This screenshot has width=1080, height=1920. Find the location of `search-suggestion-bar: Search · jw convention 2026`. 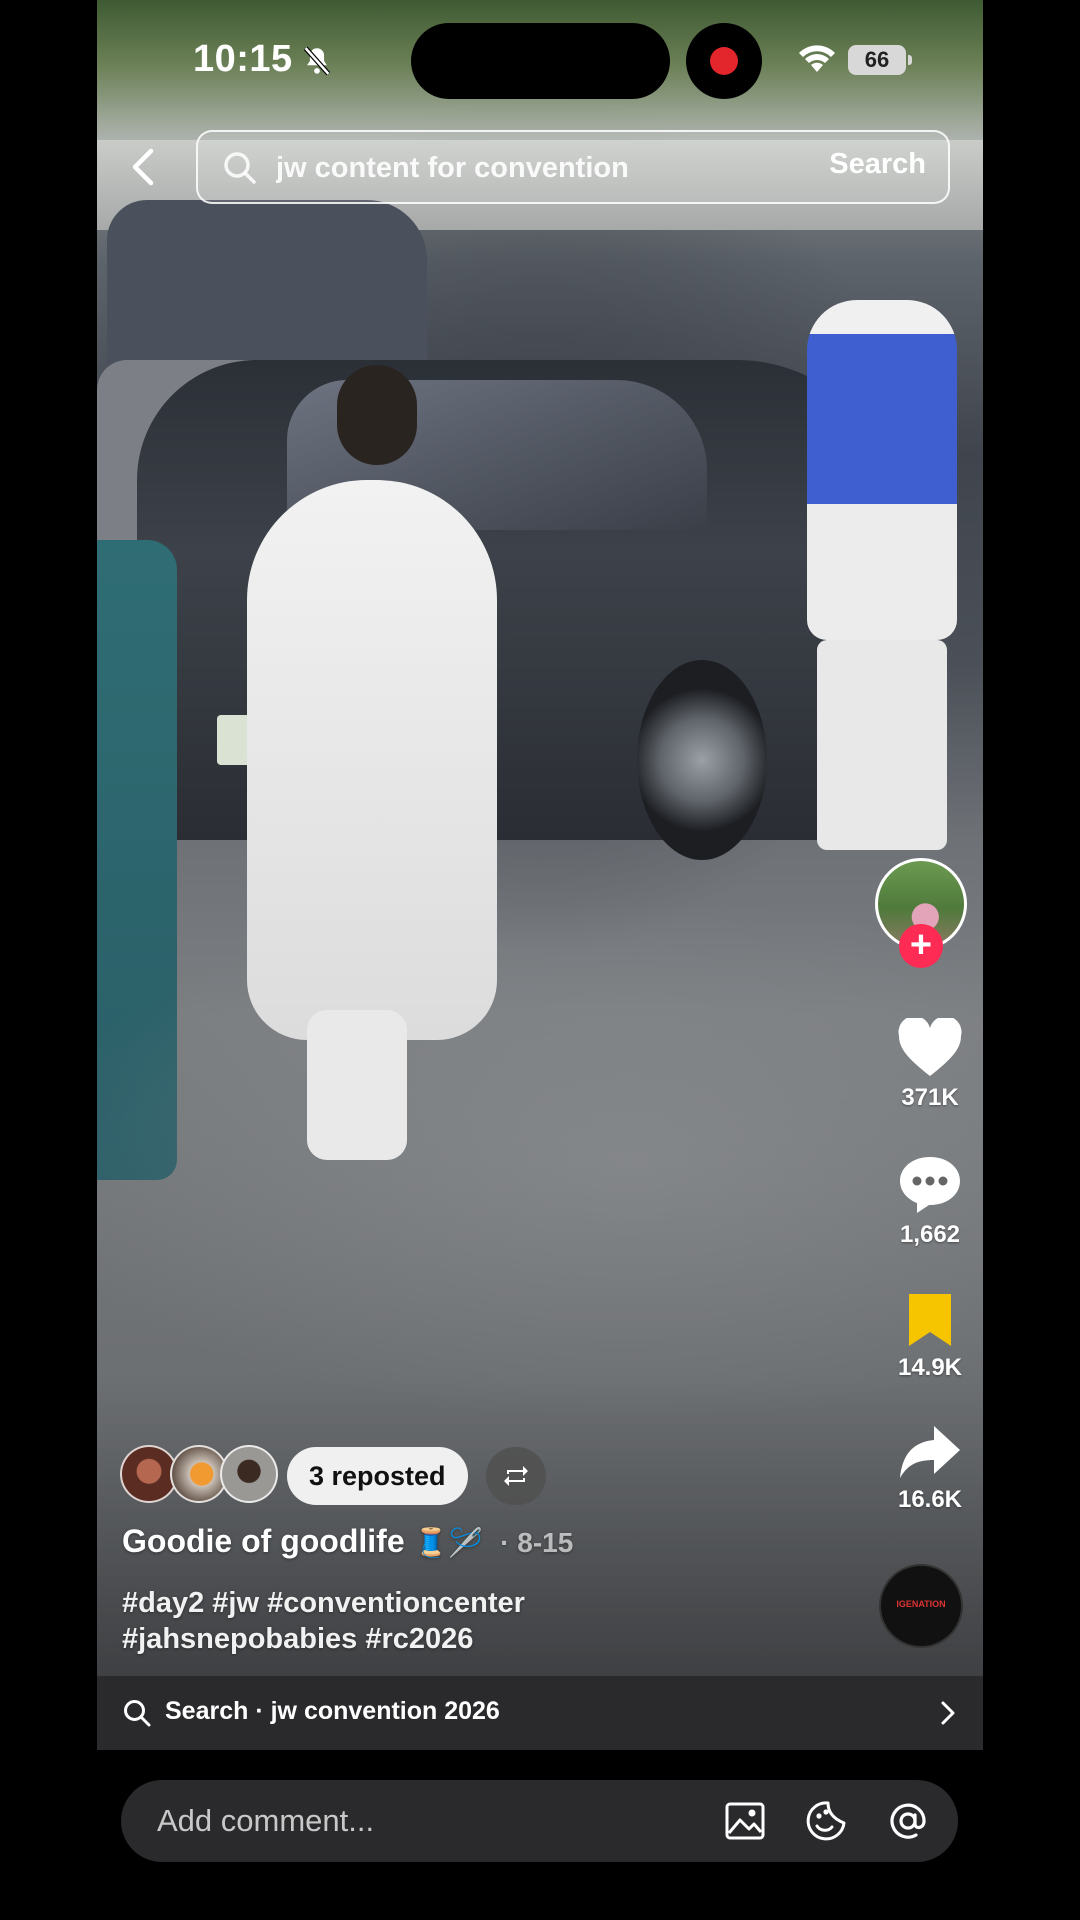

search-suggestion-bar: Search · jw convention 2026 is located at coordinates (540, 1713).